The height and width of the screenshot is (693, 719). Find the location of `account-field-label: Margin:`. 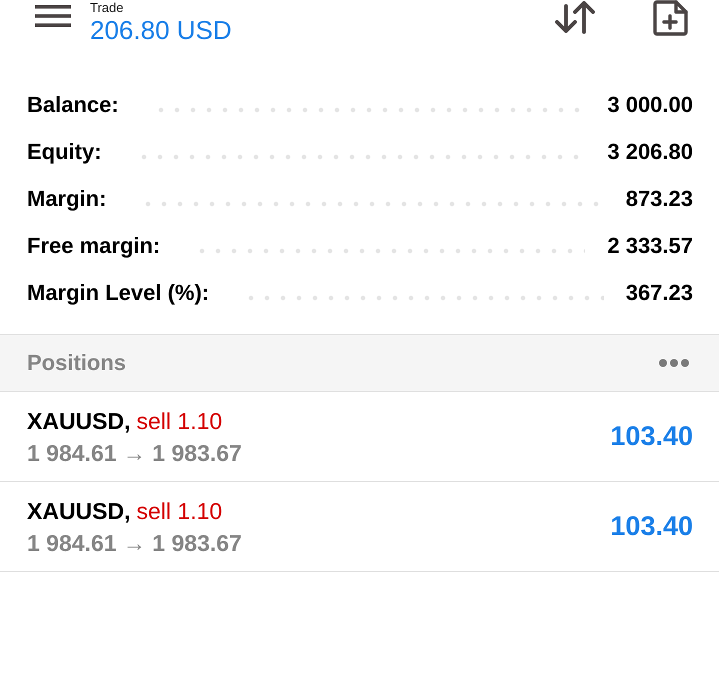

account-field-label: Margin: is located at coordinates (66, 199).